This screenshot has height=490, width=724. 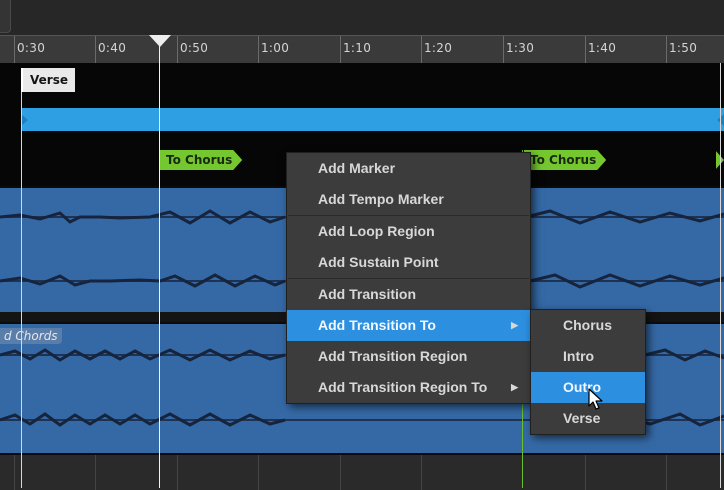 I want to click on submenu-item-chorus: Chorus, so click(x=588, y=325).